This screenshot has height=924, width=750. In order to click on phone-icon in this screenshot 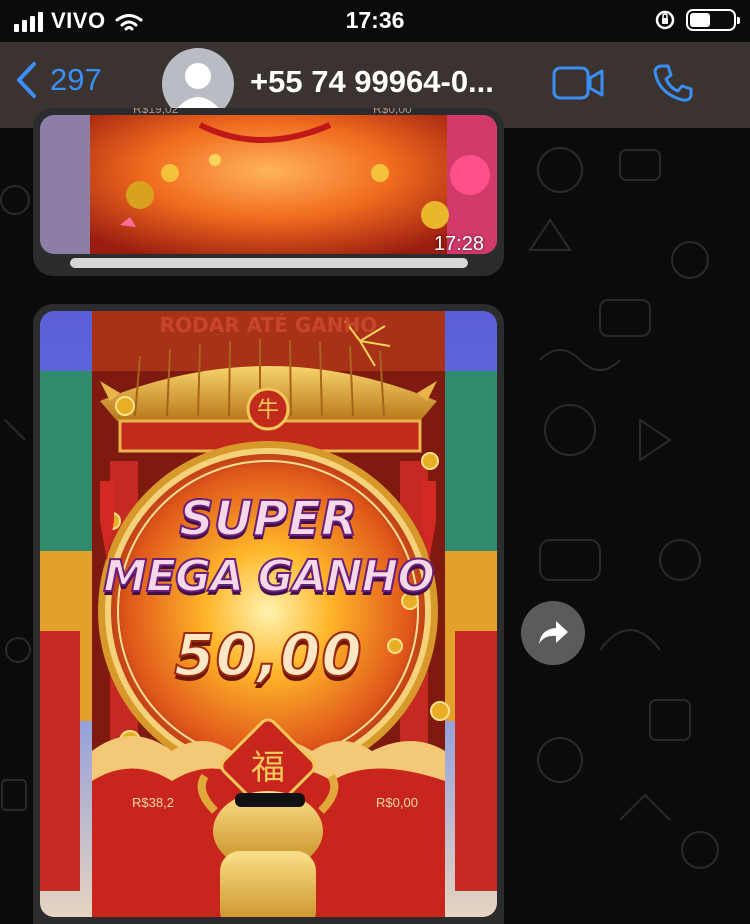, I will do `click(673, 83)`.